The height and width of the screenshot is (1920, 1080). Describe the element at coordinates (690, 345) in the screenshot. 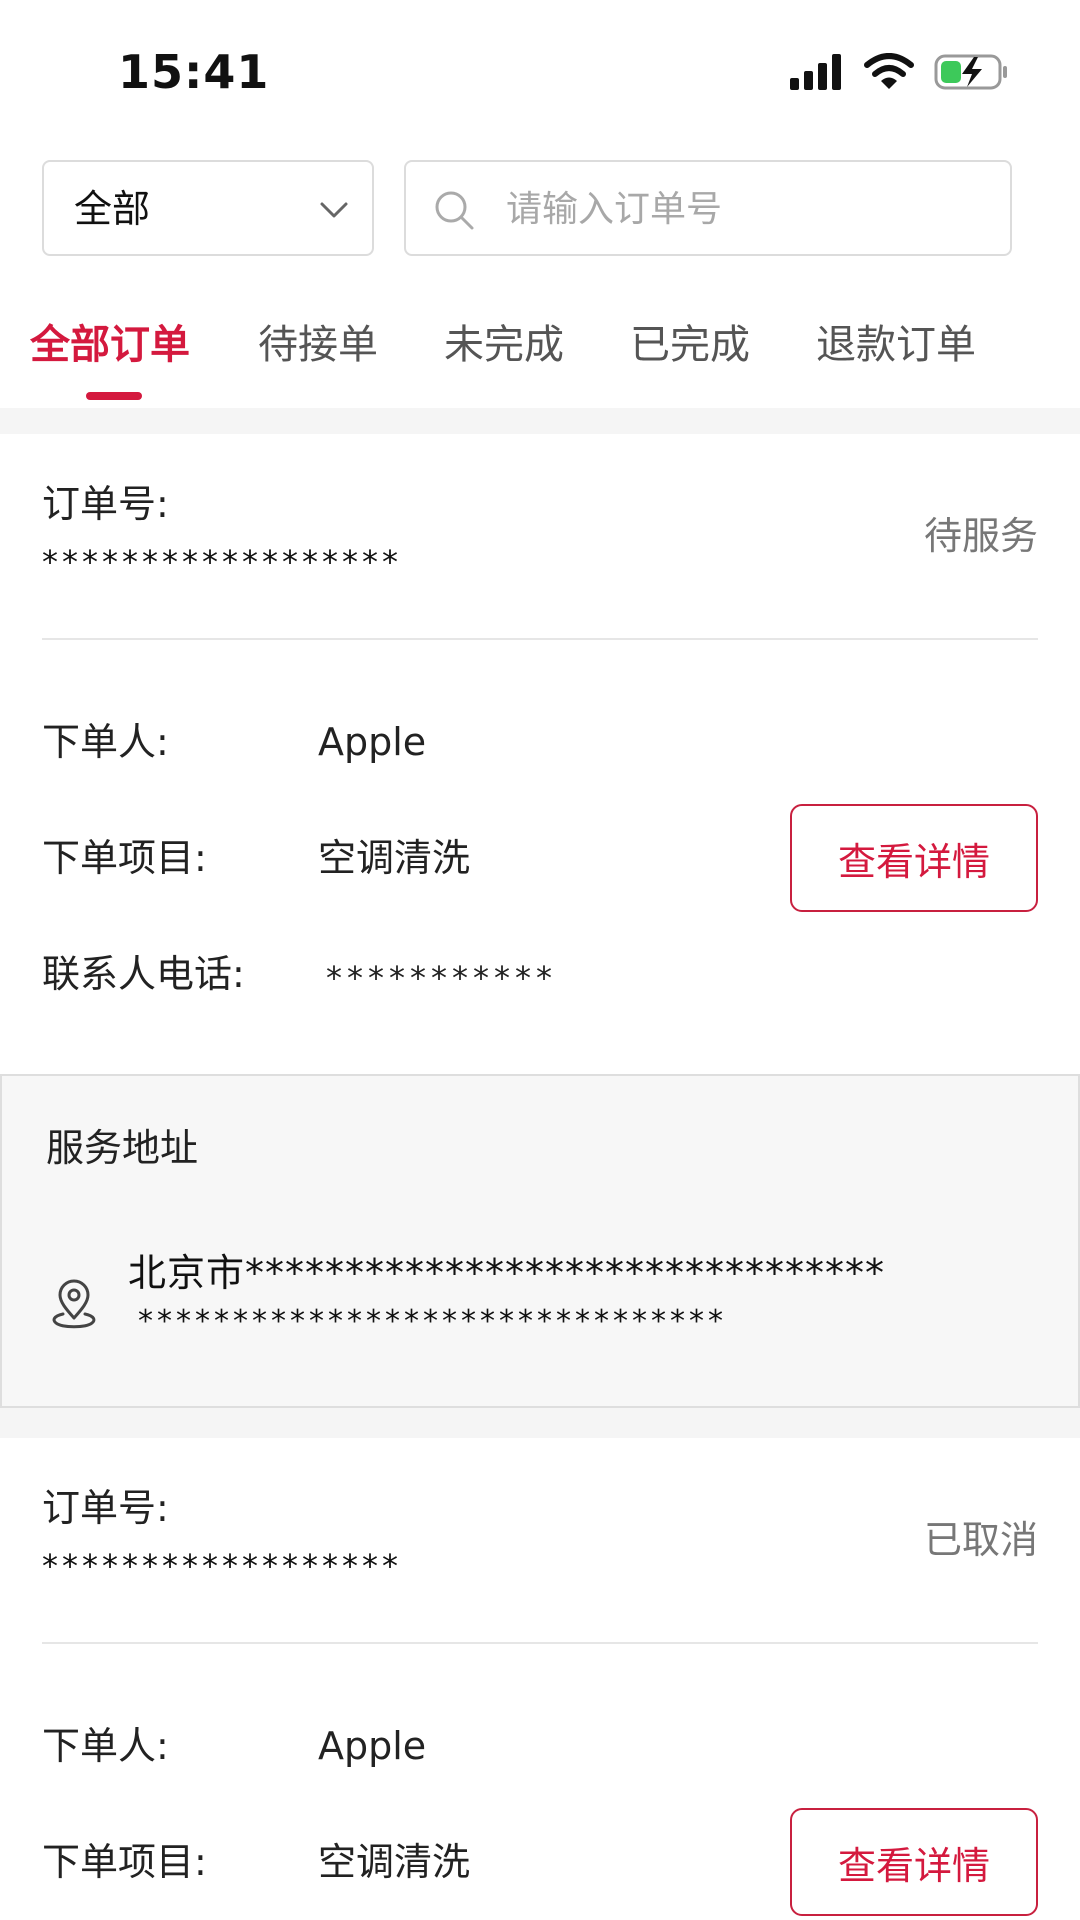

I see `tab-completed: 已完成` at that location.